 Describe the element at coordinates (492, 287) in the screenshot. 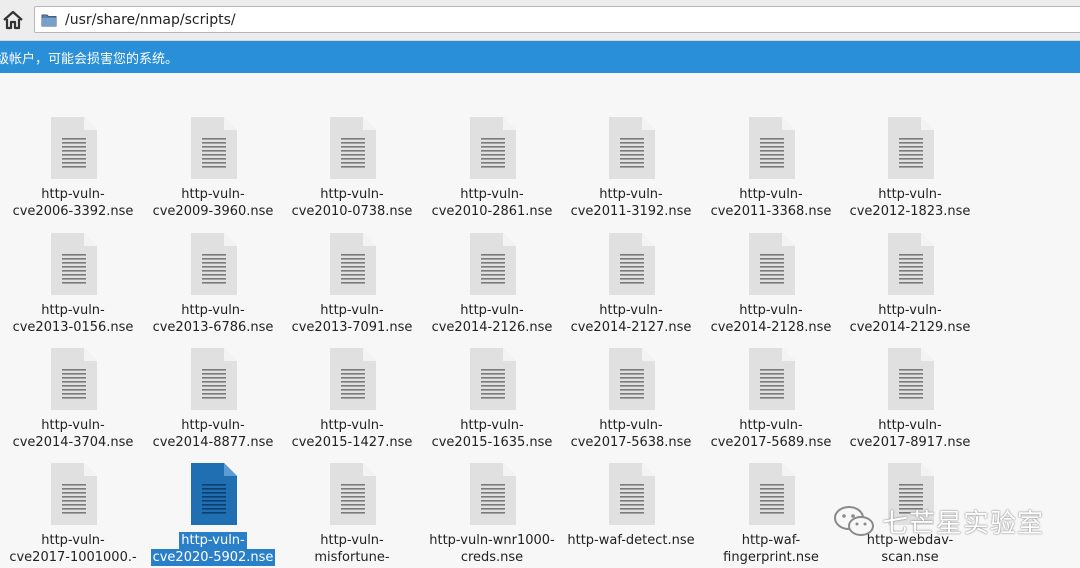

I see `file-item: http-vuln-cve2014-2126.nse` at that location.